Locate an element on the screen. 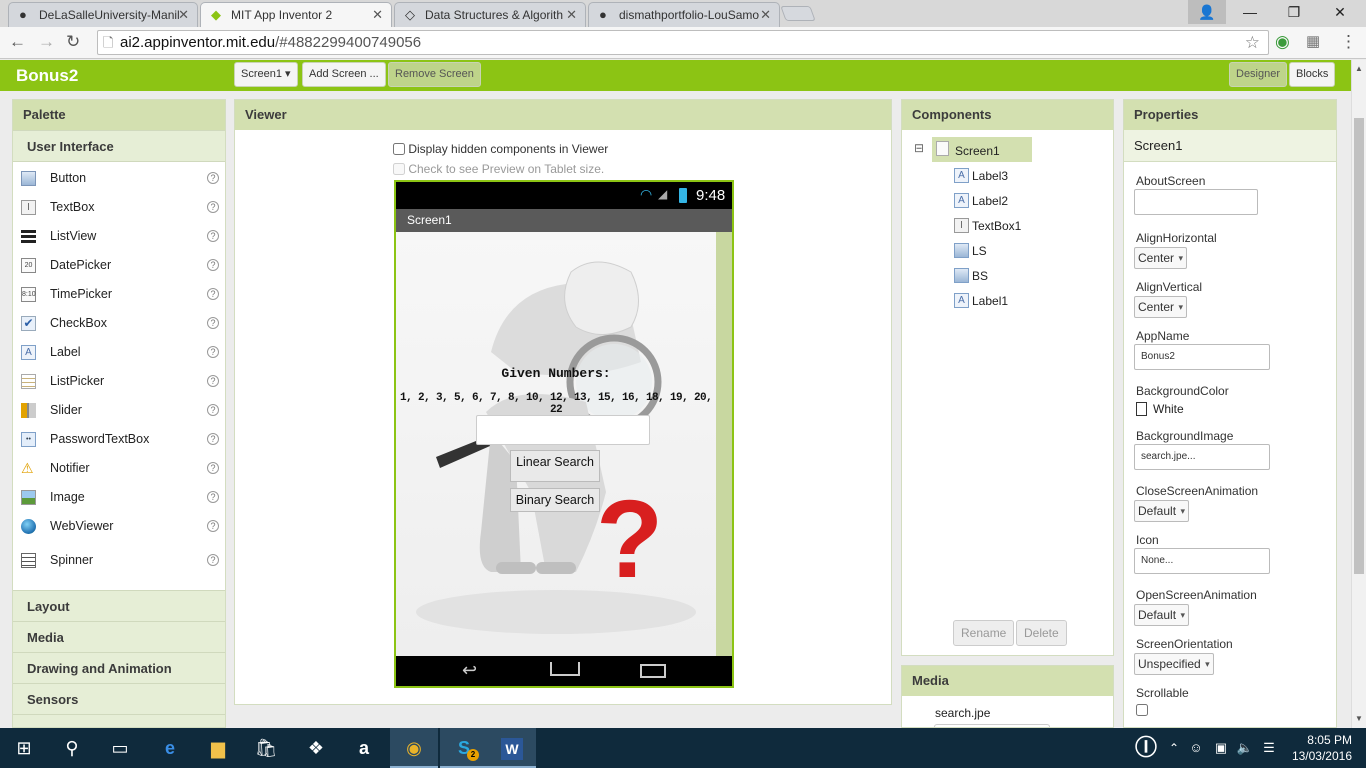 The height and width of the screenshot is (768, 1366). align-vertical-dropdown: Center is located at coordinates (1161, 307).